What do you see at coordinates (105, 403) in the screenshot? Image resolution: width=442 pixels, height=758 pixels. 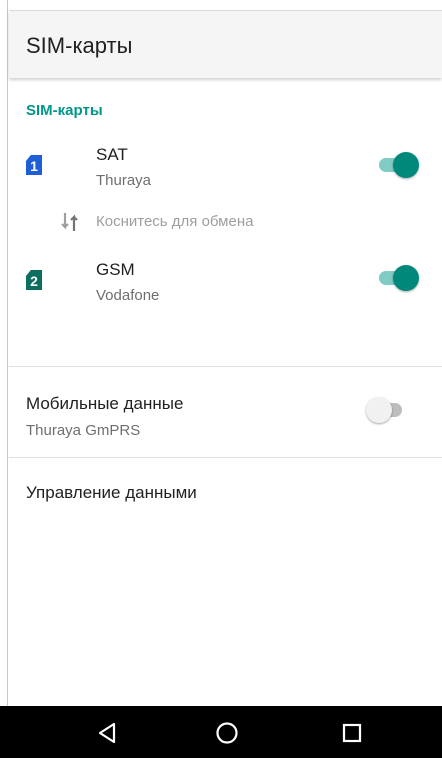 I see `mobile-data-title: Мобильные данные` at bounding box center [105, 403].